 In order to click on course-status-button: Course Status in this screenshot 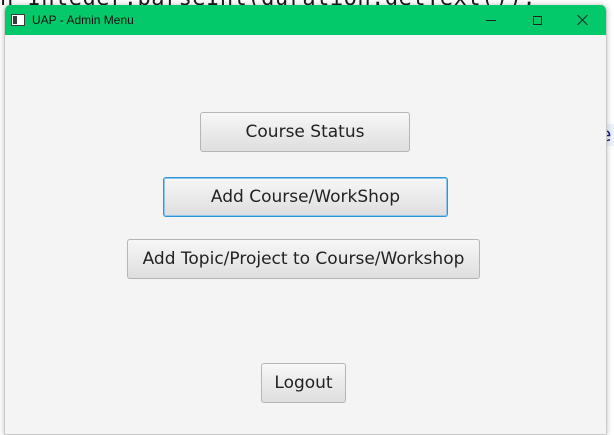, I will do `click(305, 132)`.